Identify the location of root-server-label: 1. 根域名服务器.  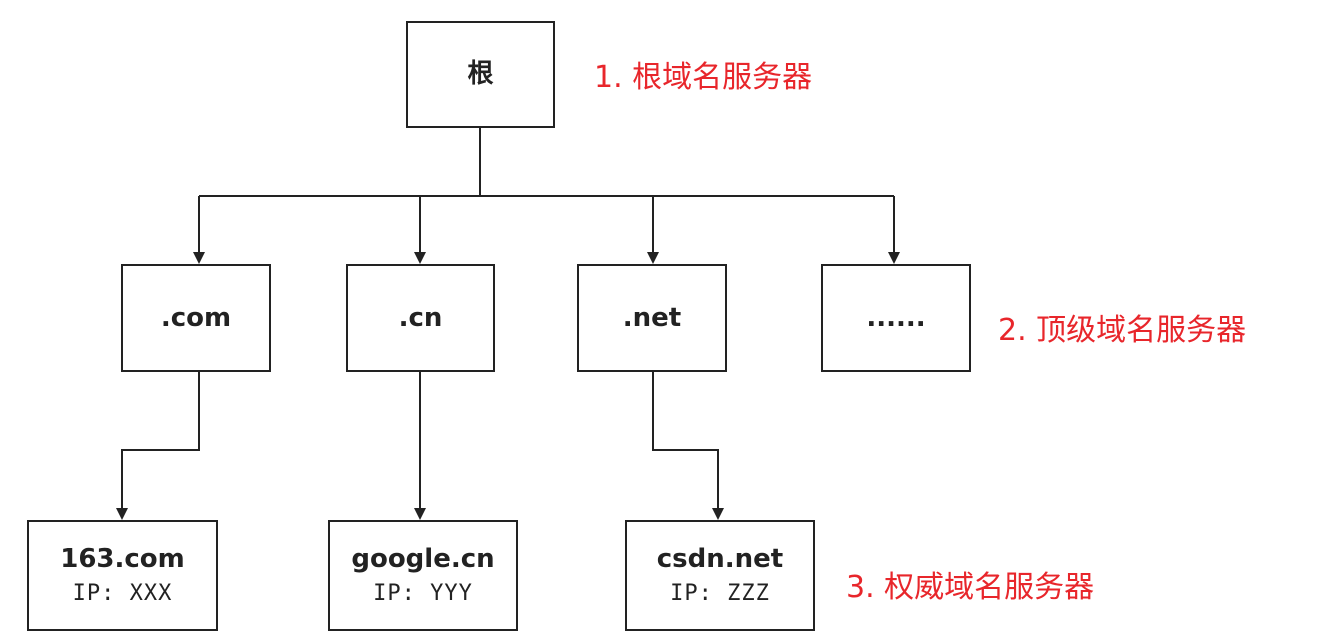
(703, 77).